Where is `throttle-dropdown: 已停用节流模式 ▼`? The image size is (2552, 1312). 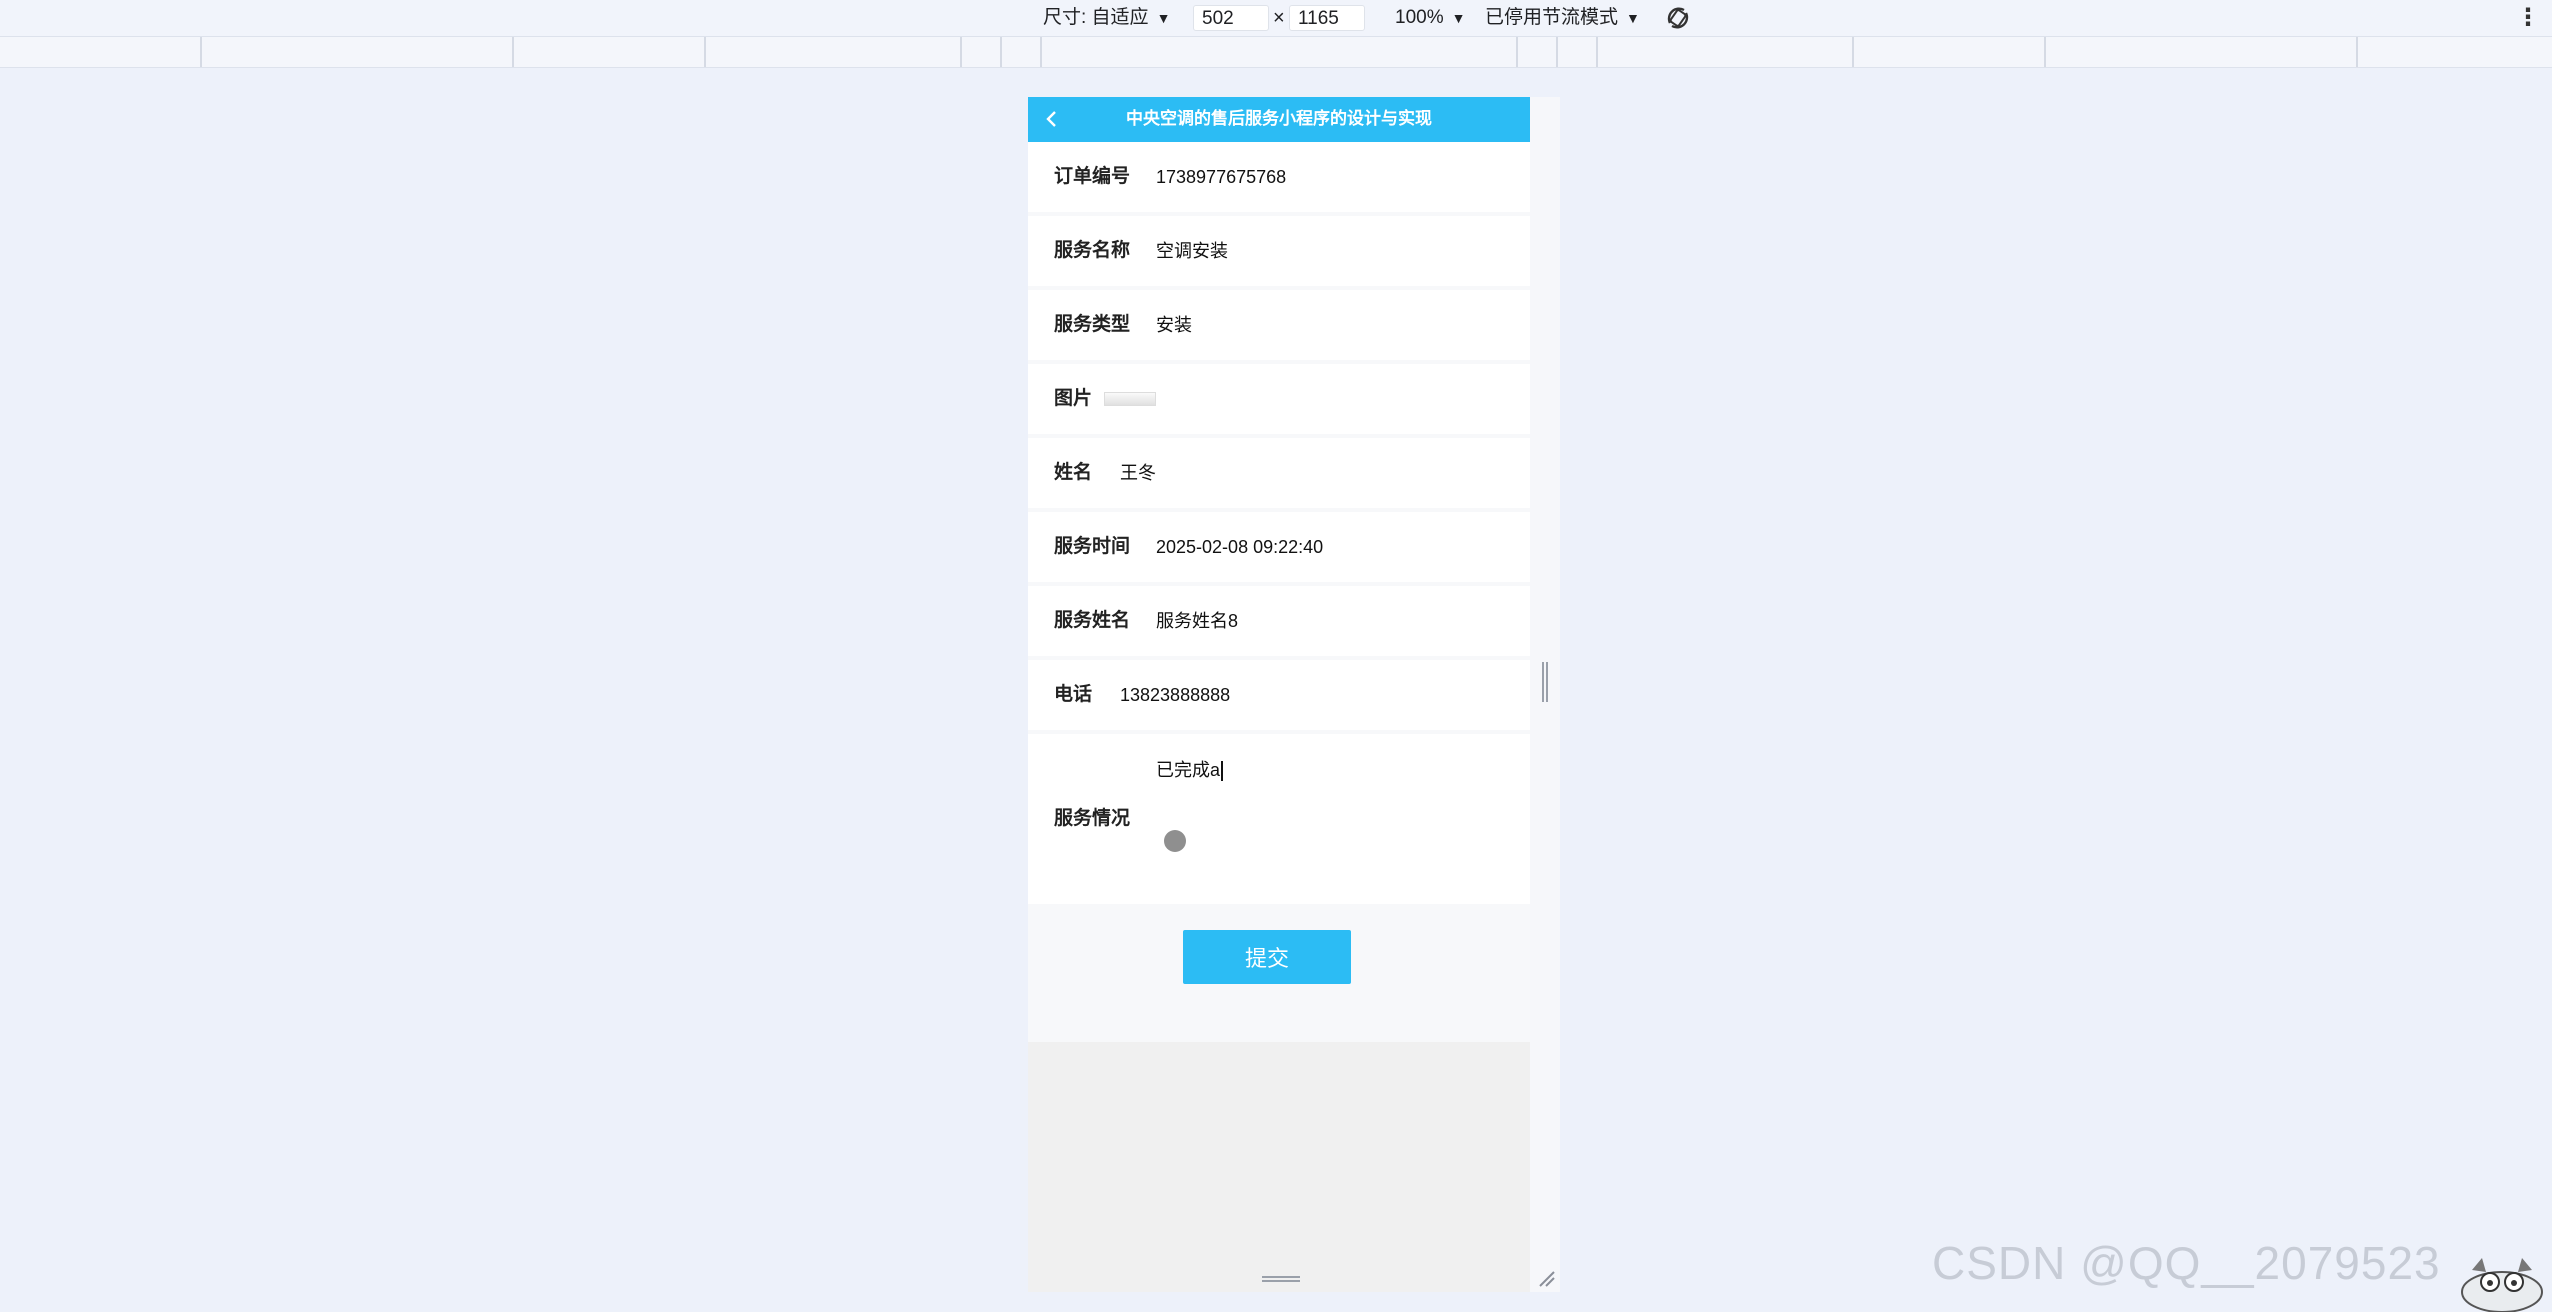 throttle-dropdown: 已停用节流模式 ▼ is located at coordinates (1562, 18).